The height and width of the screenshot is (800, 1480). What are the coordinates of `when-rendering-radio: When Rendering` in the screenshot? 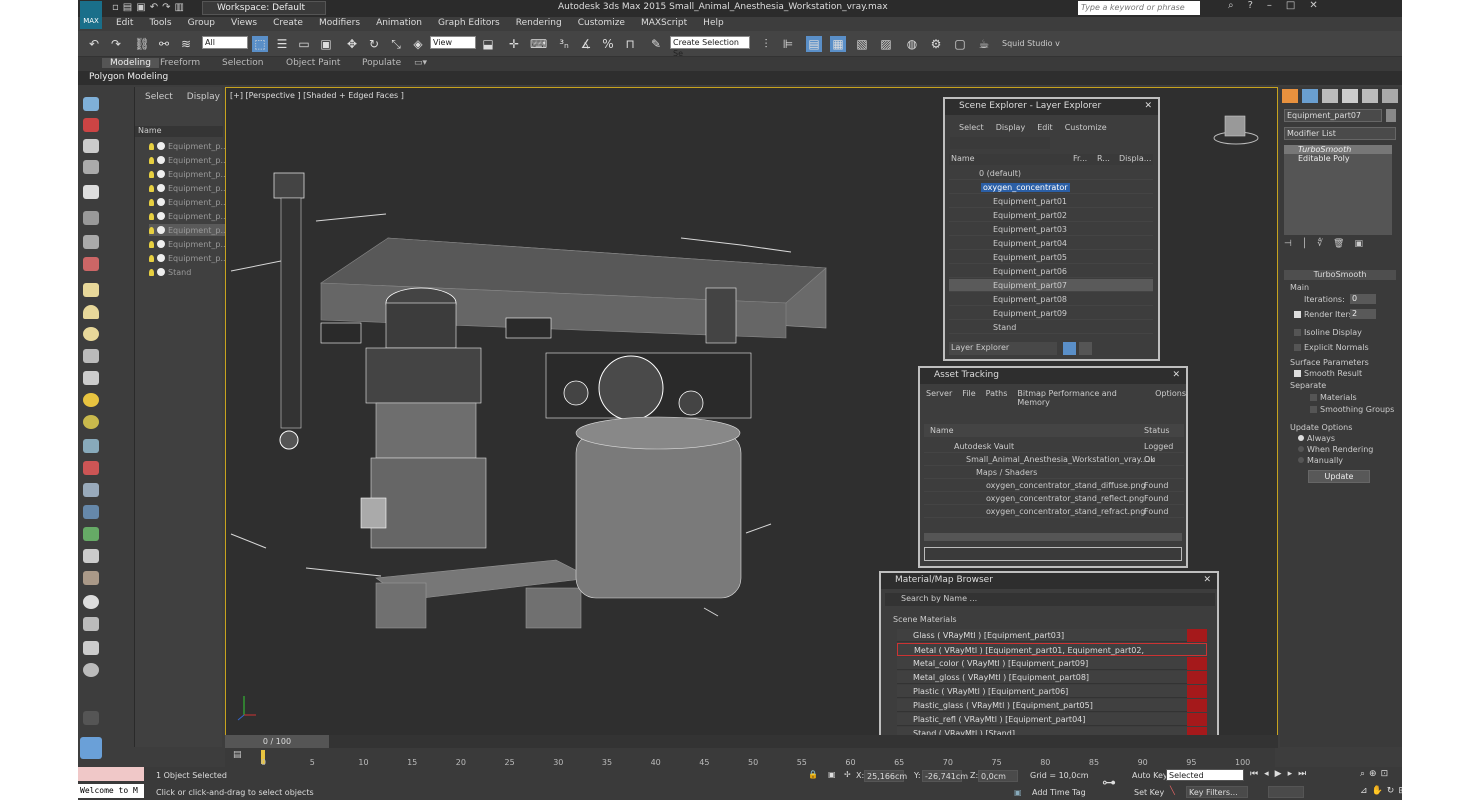 It's located at (1335, 449).